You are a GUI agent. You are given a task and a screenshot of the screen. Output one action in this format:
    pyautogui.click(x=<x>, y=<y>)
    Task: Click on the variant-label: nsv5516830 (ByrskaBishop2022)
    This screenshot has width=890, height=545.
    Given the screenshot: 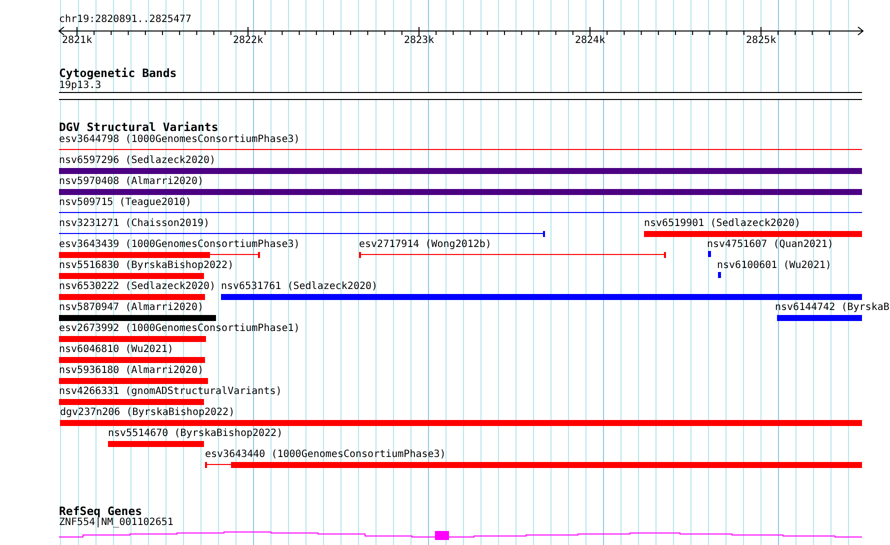 What is the action you would take?
    pyautogui.click(x=146, y=266)
    